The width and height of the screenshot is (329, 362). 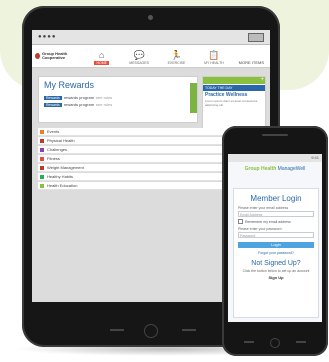 I want to click on phone-speaker, so click(x=275, y=135).